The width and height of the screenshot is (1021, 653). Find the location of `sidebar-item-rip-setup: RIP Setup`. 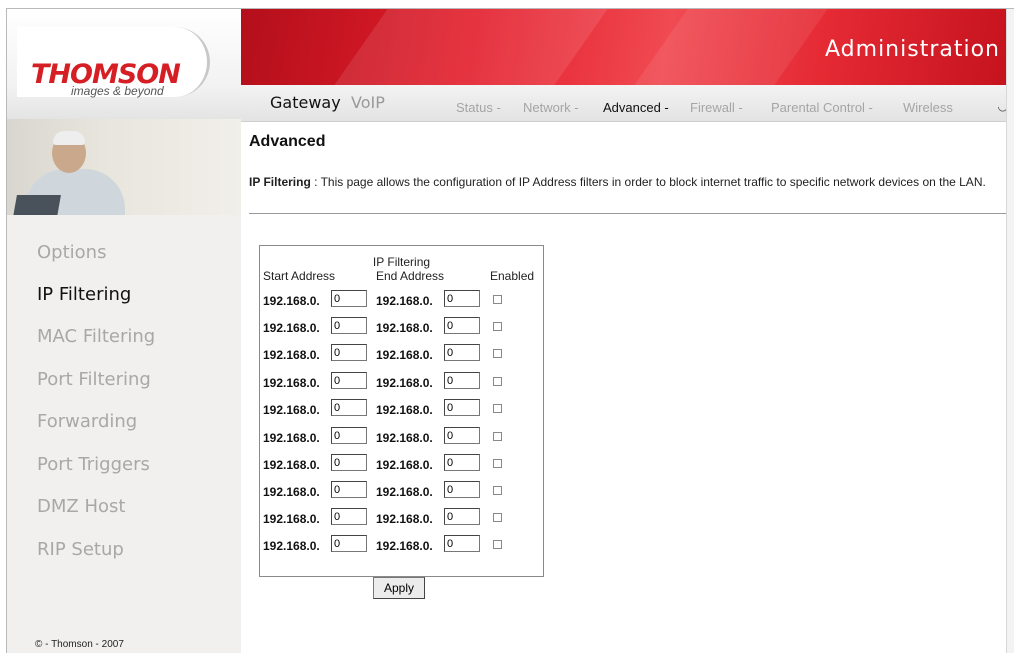

sidebar-item-rip-setup: RIP Setup is located at coordinates (80, 549).